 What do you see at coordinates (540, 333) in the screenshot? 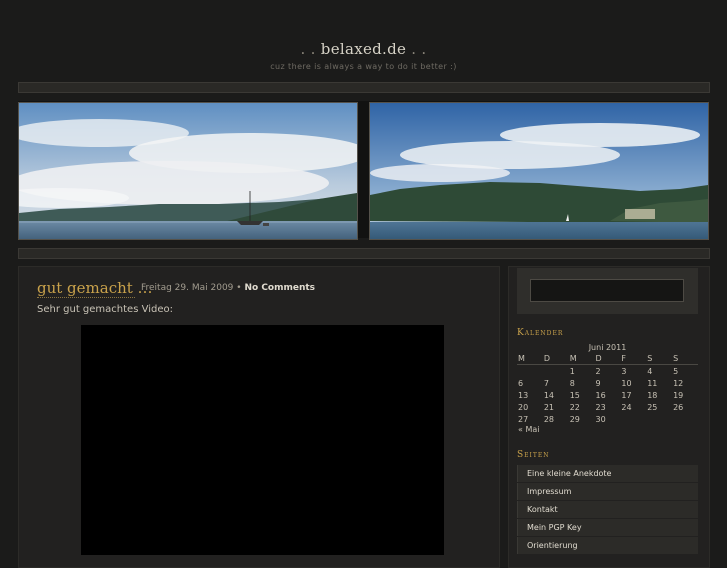
I see `calendar-heading: Kalender` at bounding box center [540, 333].